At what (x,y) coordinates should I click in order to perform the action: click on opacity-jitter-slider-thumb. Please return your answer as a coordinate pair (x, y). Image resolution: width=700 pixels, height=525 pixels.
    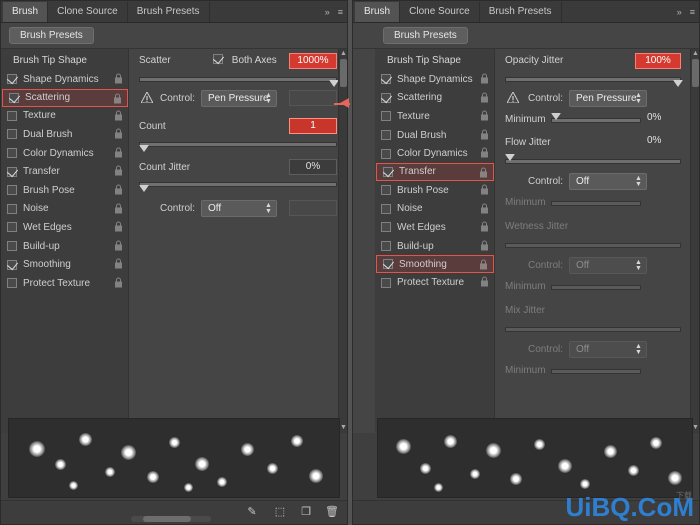
    Looking at the image, I should click on (678, 83).